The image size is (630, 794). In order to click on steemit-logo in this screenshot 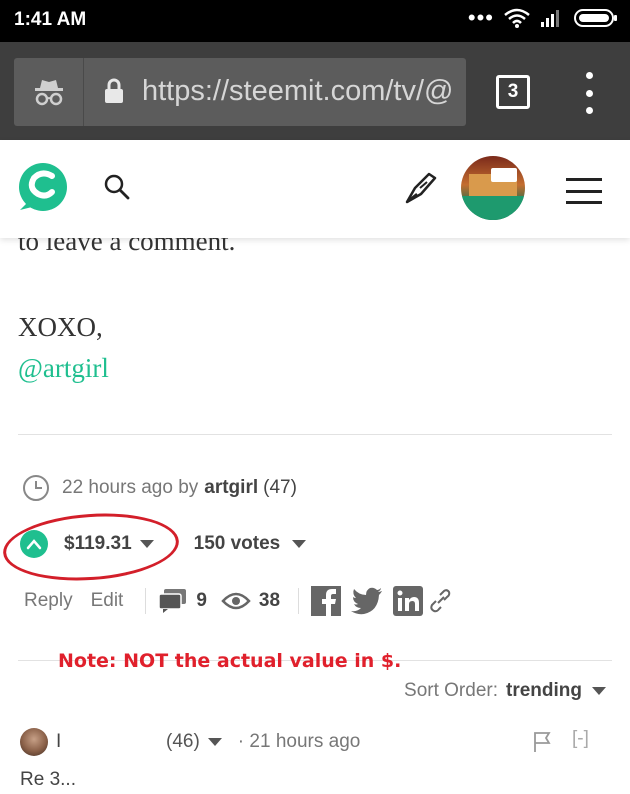, I will do `click(43, 188)`.